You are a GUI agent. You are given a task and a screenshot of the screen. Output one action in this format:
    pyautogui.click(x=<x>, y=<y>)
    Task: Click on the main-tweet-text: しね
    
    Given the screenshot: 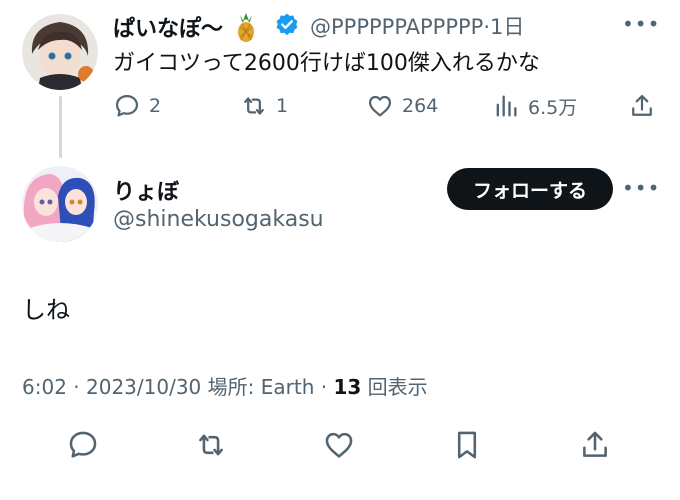 What is the action you would take?
    pyautogui.click(x=46, y=310)
    